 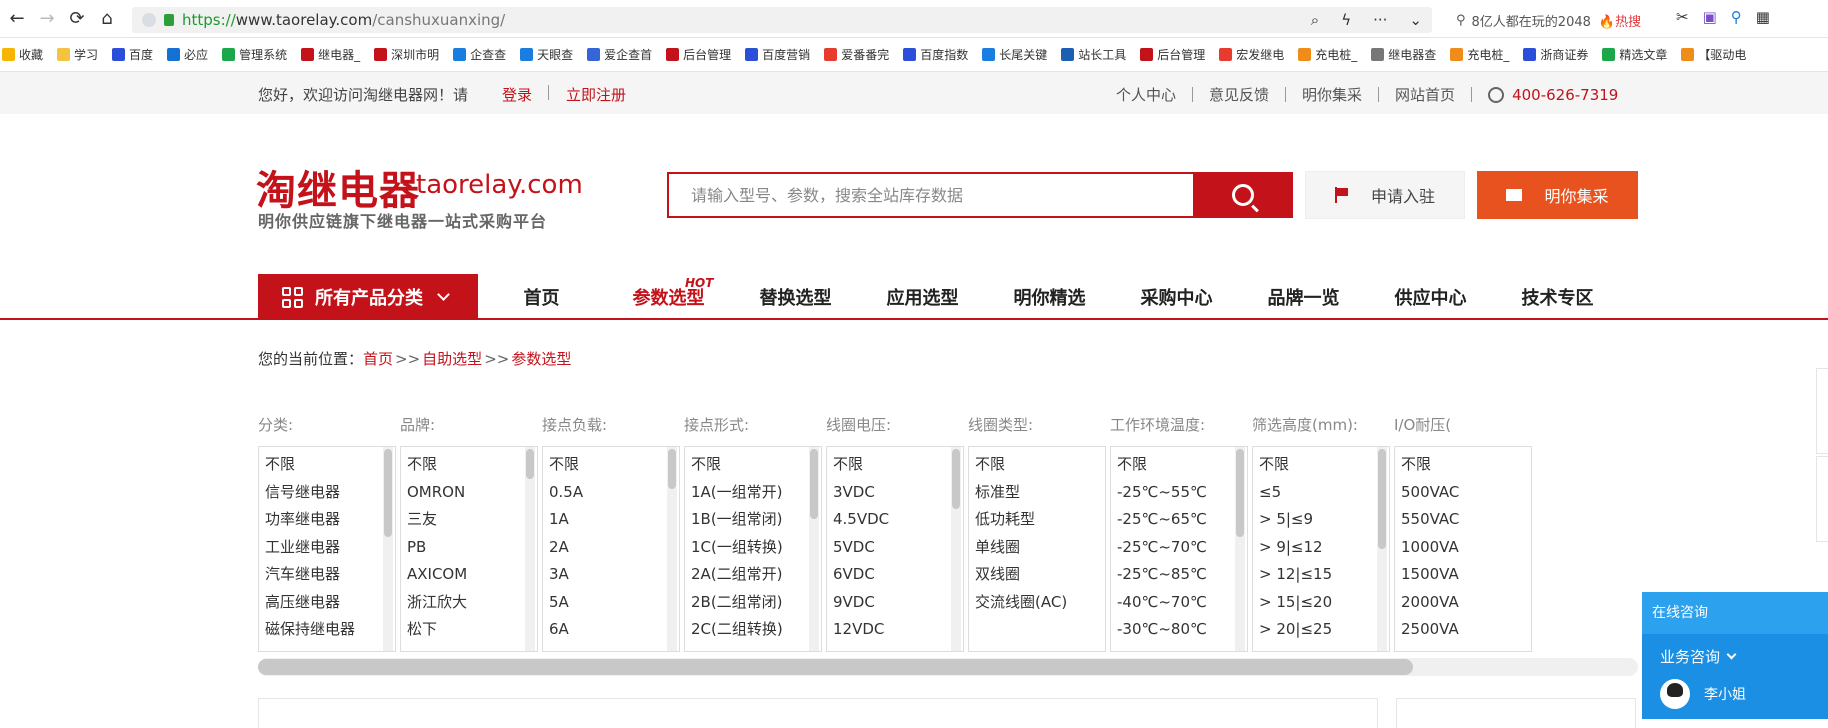 What do you see at coordinates (895, 549) in the screenshot?
I see `filter-listbox: 不限 3VDC 4.5VDC 5VDC 6VDC 9VDC 12VDC` at bounding box center [895, 549].